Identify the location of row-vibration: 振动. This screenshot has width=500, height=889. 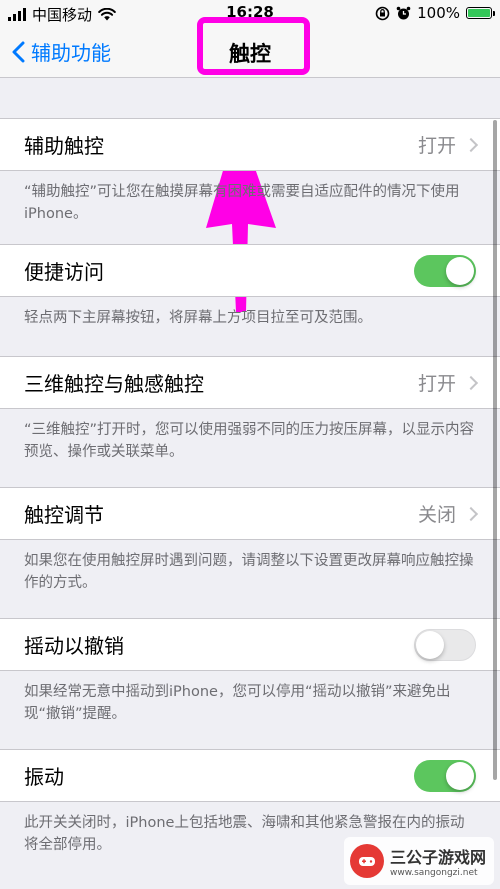
(250, 775).